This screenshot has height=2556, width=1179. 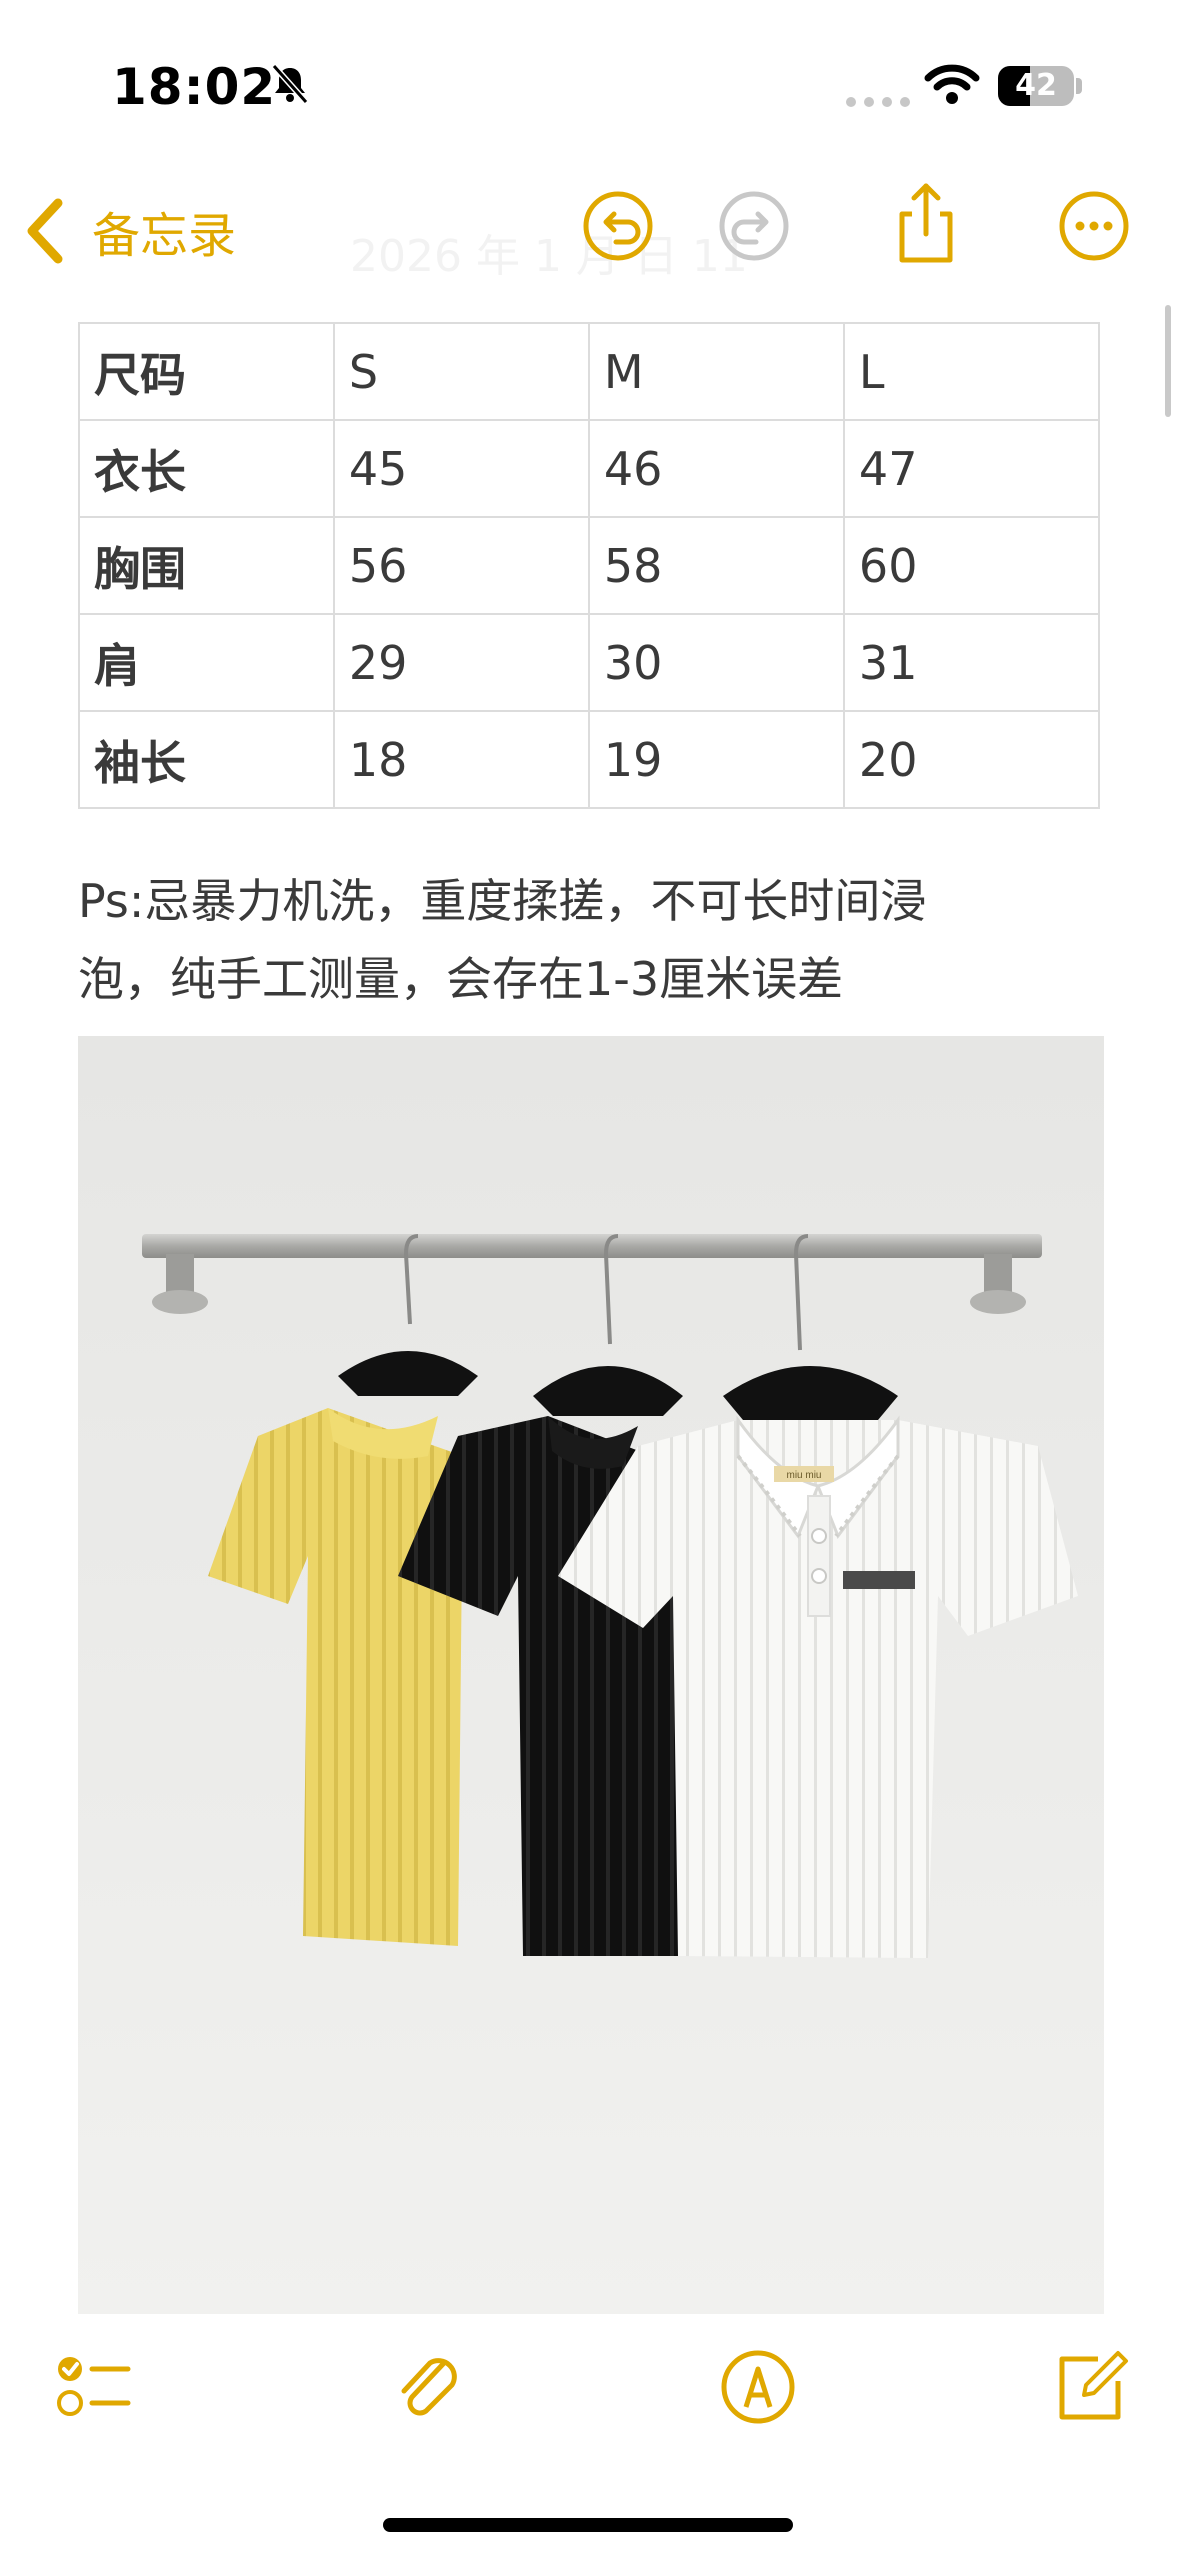 I want to click on back-button: 备忘录, so click(x=129, y=231).